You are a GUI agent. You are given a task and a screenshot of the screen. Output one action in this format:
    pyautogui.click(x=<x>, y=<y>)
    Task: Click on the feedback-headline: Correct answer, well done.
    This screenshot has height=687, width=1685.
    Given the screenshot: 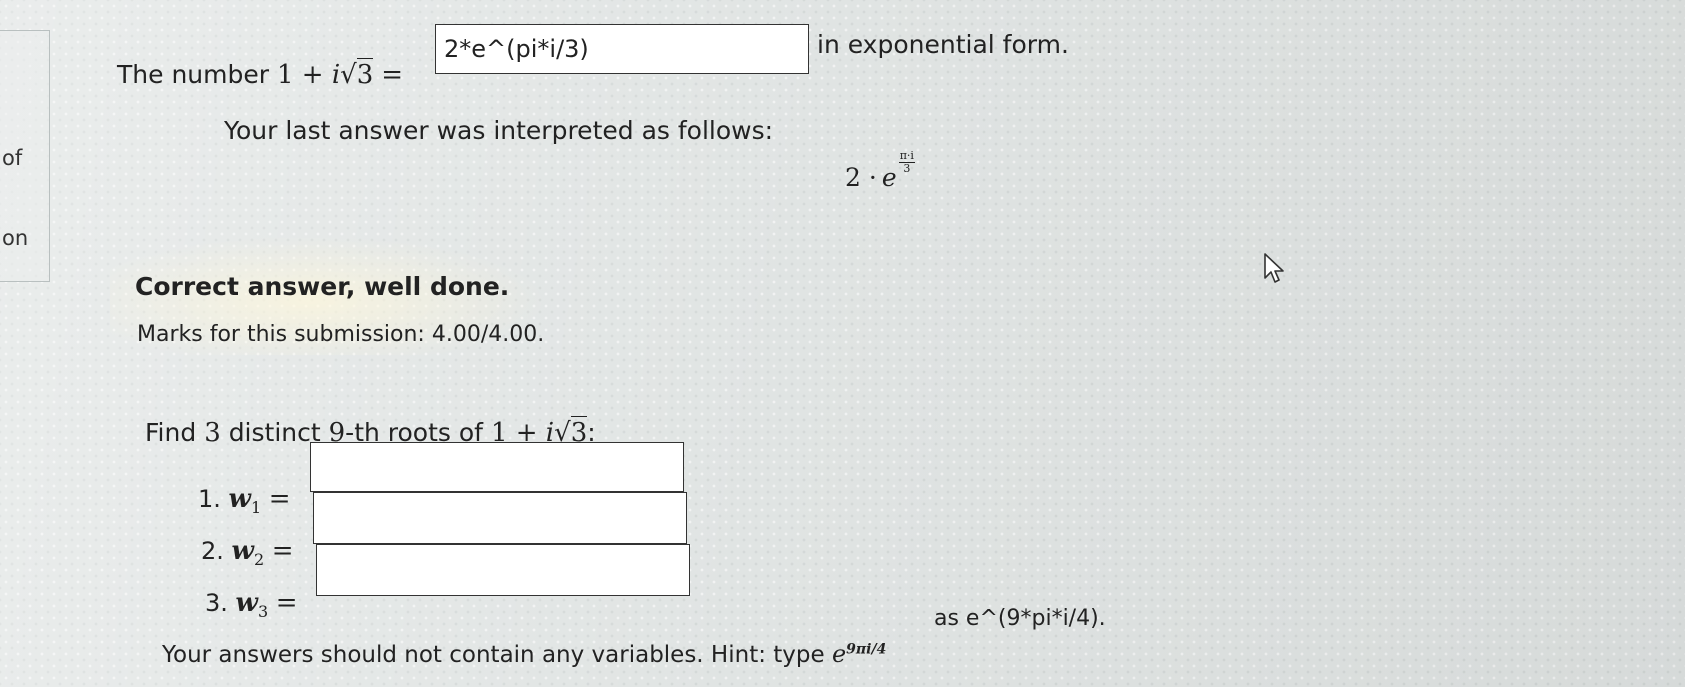 What is the action you would take?
    pyautogui.click(x=322, y=286)
    